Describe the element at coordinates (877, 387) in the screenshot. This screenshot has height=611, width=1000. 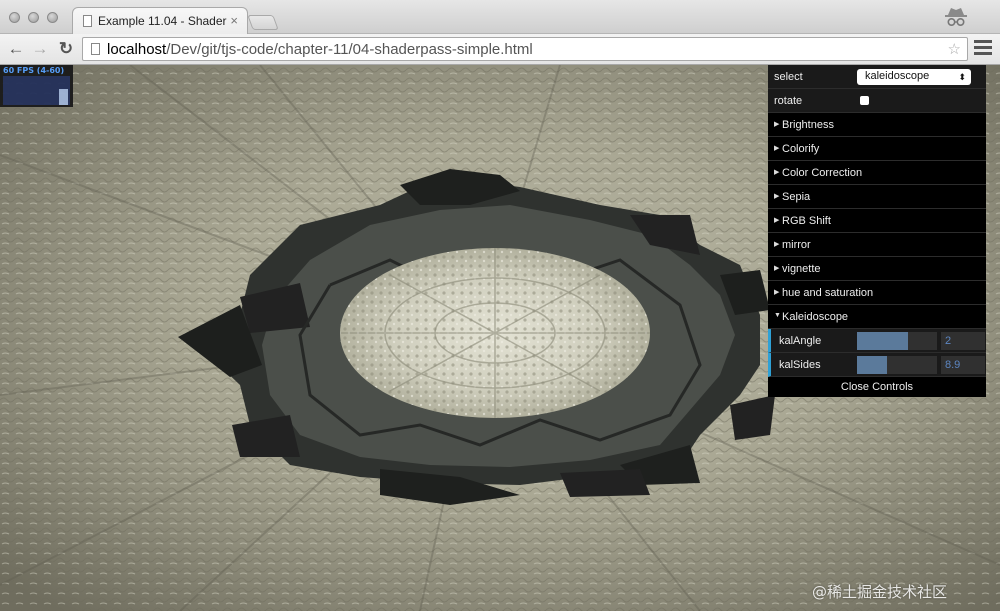
I see `close-controls-button: Close Controls` at that location.